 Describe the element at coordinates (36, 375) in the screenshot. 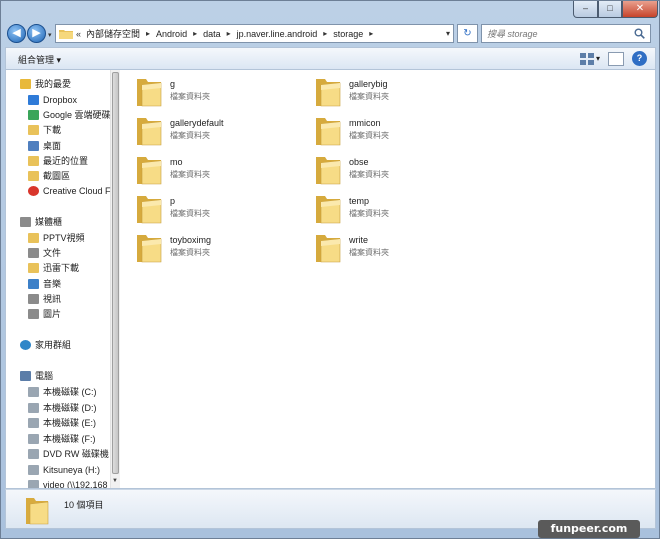

I see `sidebar-computer: 電腦` at that location.